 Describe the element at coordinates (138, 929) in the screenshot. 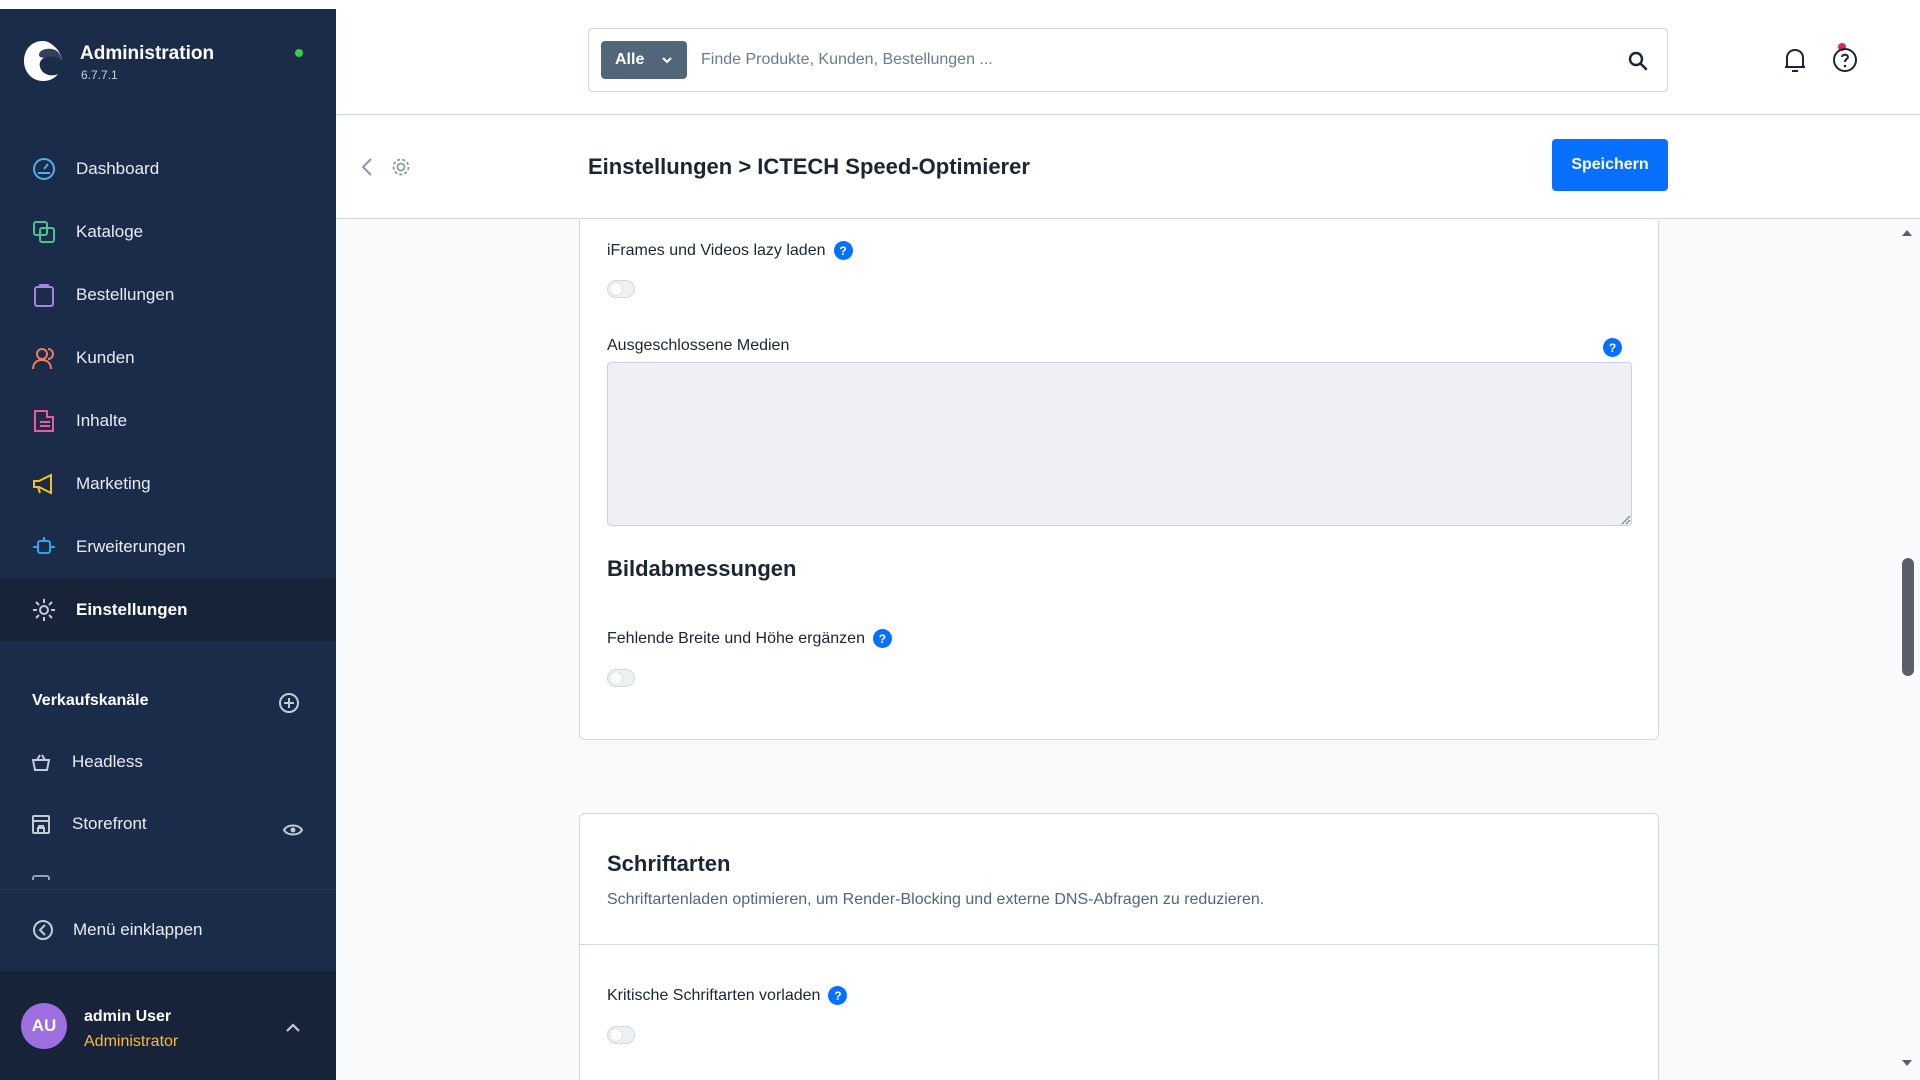

I see `collapse-menu-label: Menü einklappen` at that location.